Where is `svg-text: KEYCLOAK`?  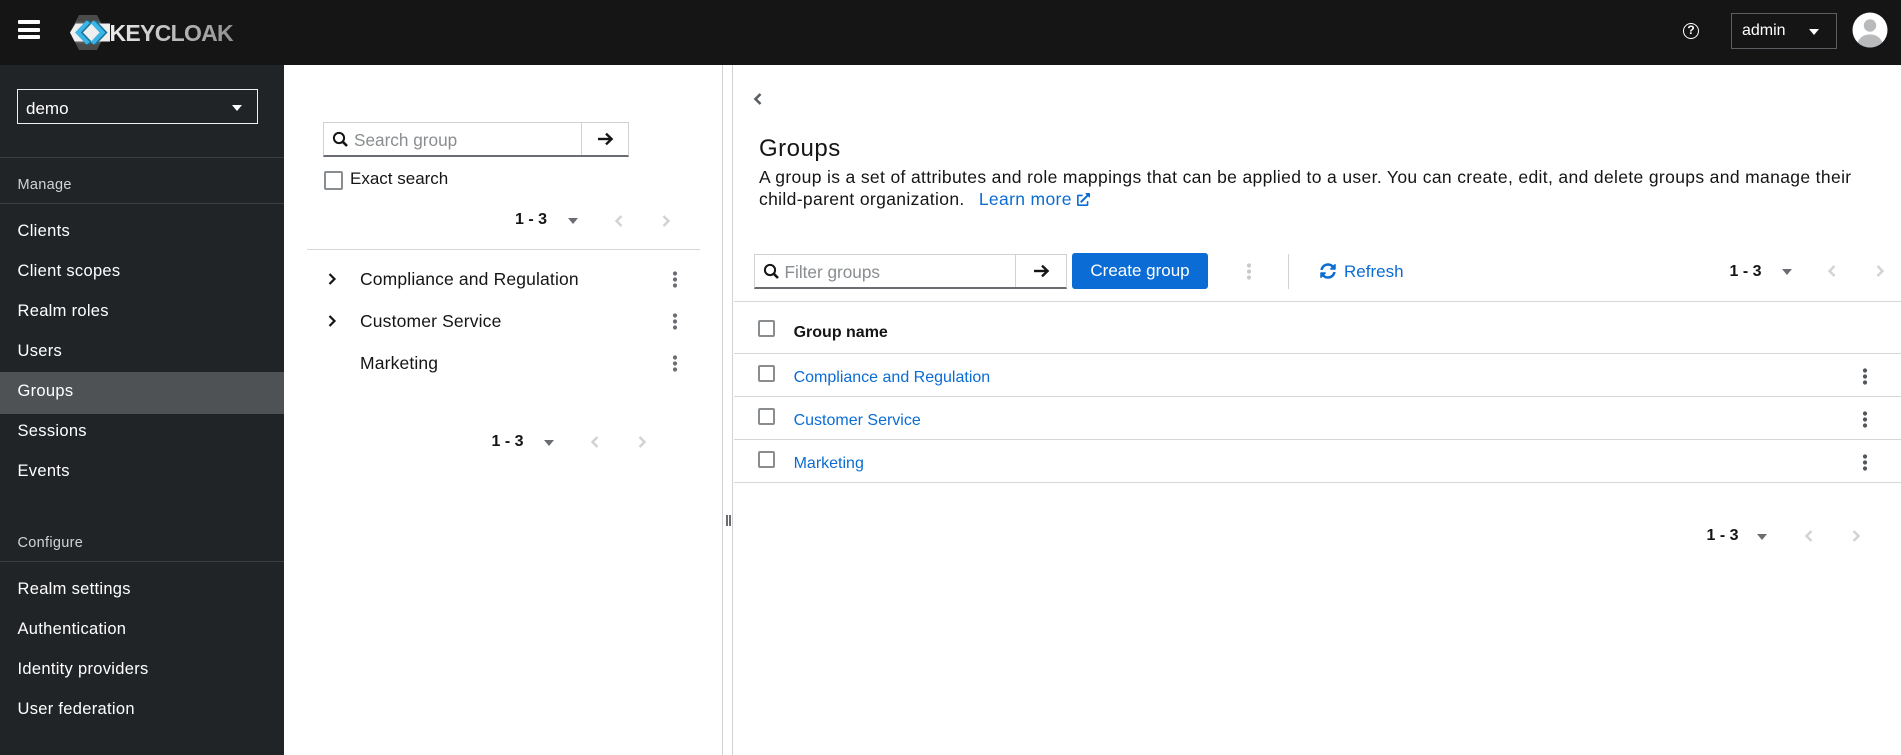
svg-text: KEYCLOAK is located at coordinates (172, 33).